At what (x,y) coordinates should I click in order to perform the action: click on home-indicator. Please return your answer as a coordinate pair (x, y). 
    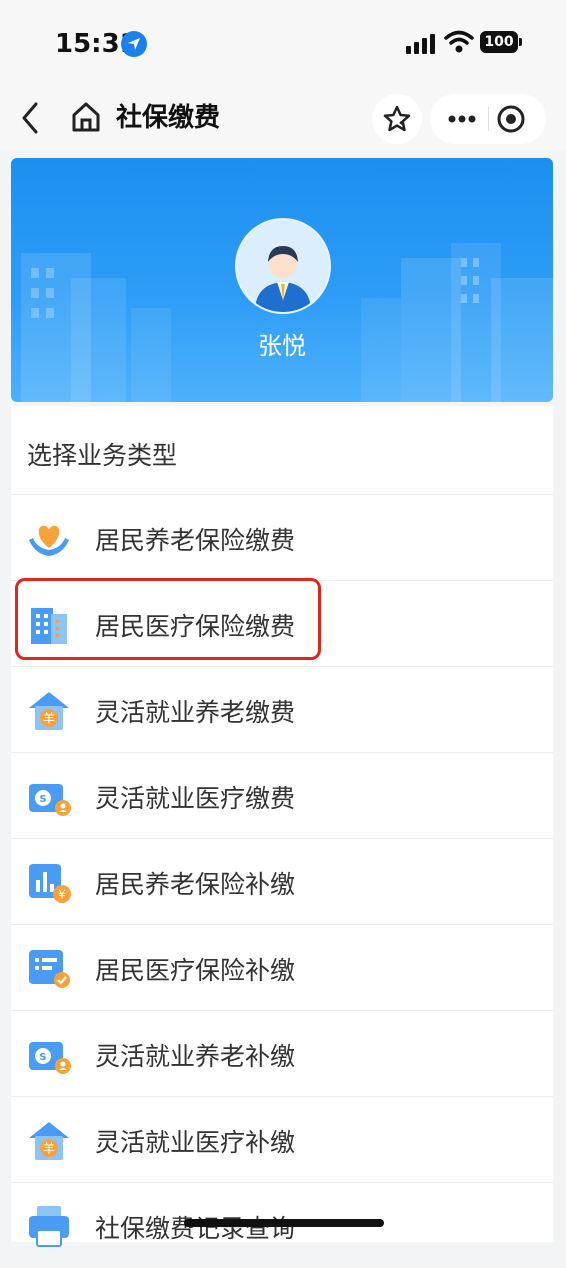
    Looking at the image, I should click on (284, 1223).